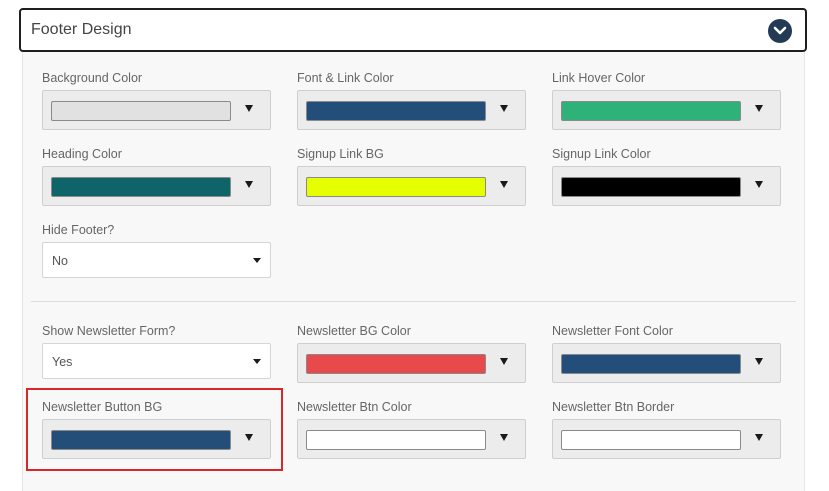  I want to click on field-label: Signup Link Color, so click(601, 154).